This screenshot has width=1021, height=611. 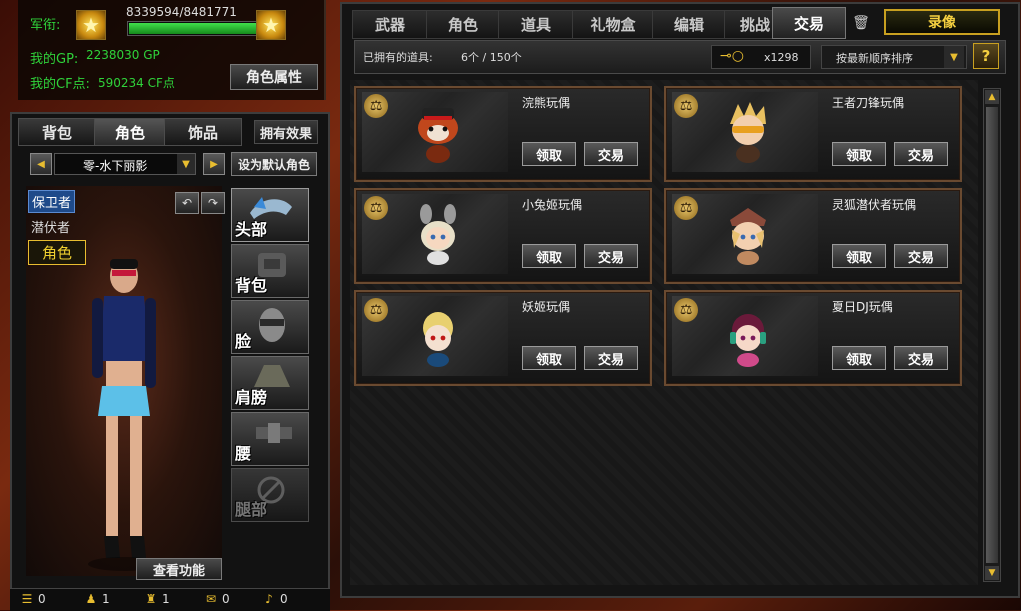 What do you see at coordinates (271, 25) in the screenshot?
I see `next-rank-star-icon: ★` at bounding box center [271, 25].